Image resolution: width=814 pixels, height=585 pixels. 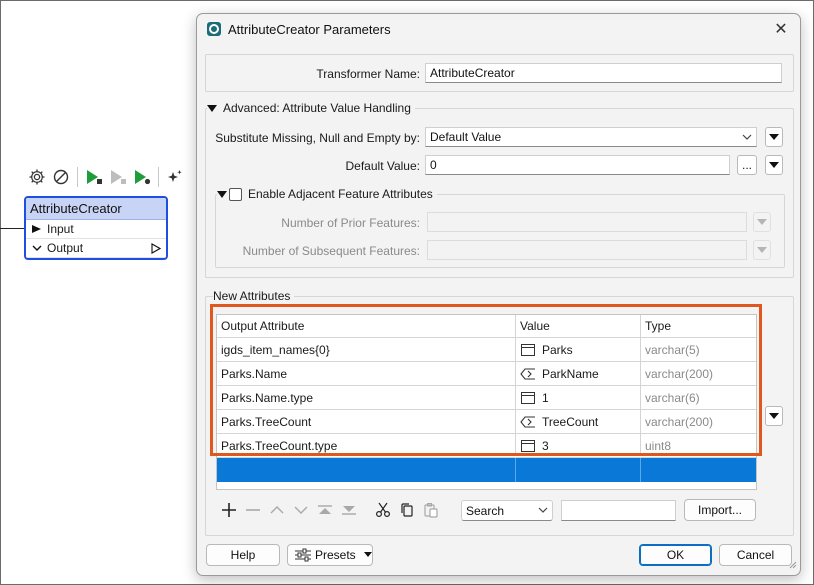 What do you see at coordinates (61, 177) in the screenshot?
I see `disable-icon` at bounding box center [61, 177].